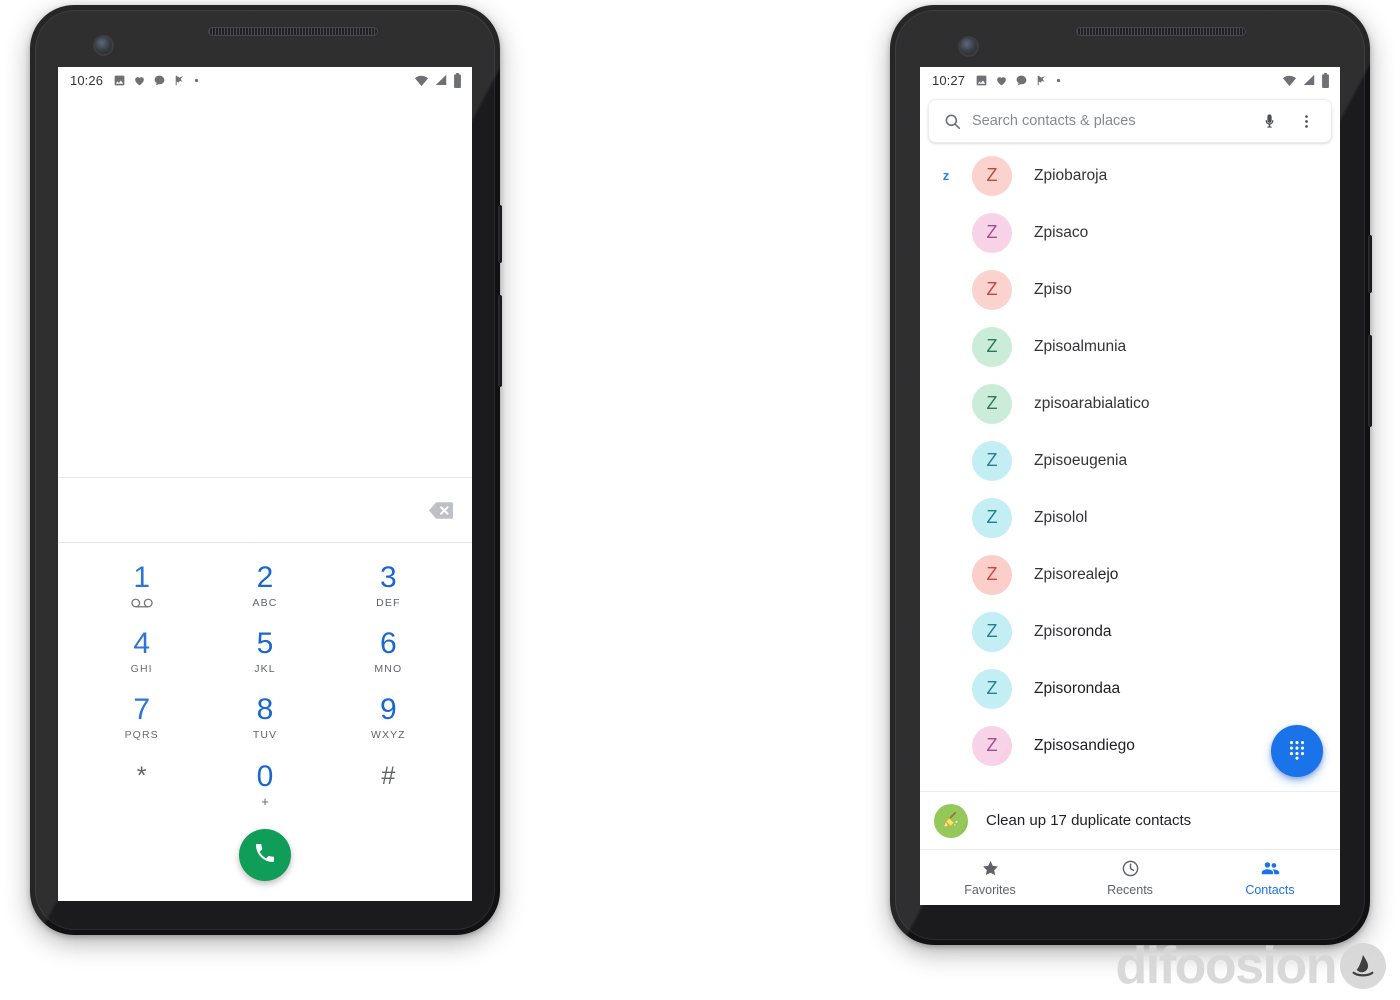 The width and height of the screenshot is (1400, 1000). Describe the element at coordinates (141, 643) in the screenshot. I see `key-digit: 4` at that location.